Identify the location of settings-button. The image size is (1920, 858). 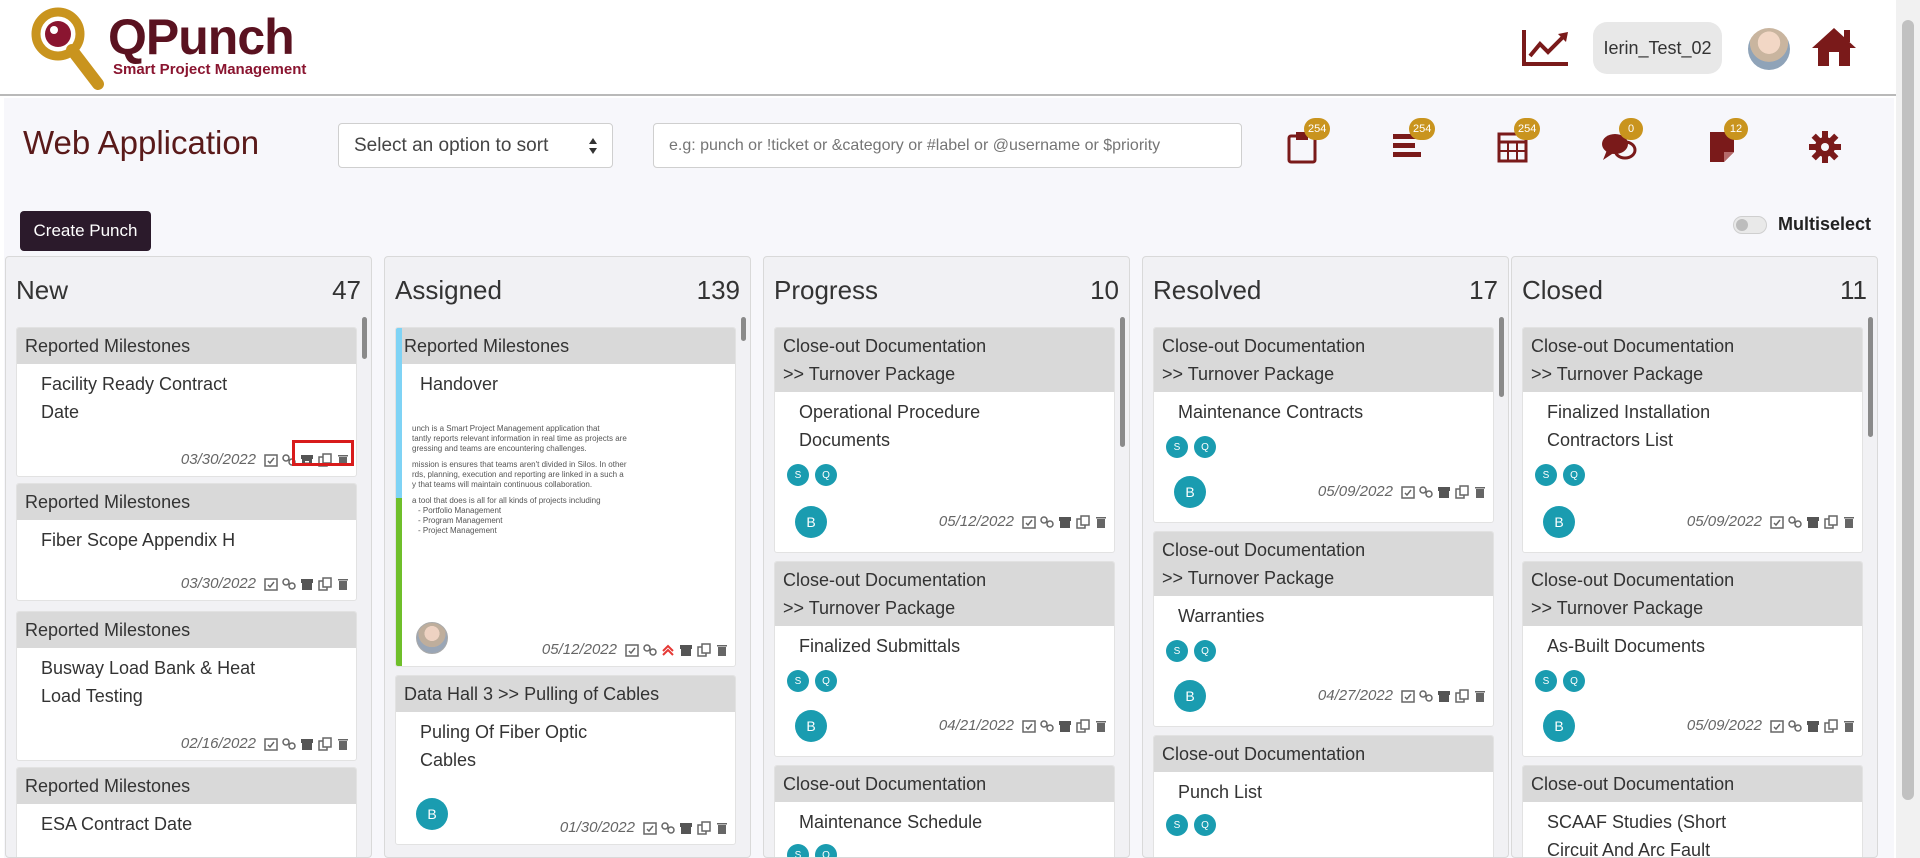
(1828, 144).